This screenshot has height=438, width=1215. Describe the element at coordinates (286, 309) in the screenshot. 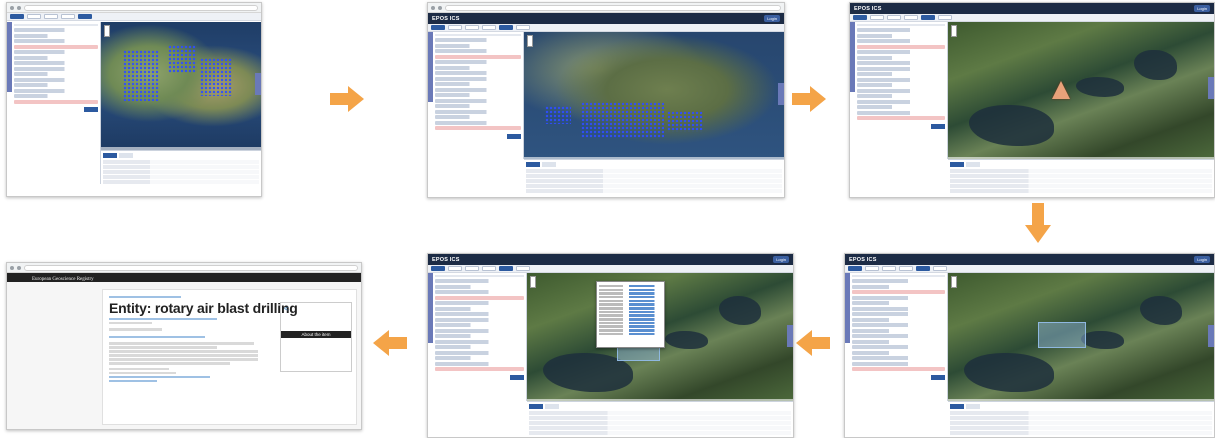

I see `share-icon: <` at that location.